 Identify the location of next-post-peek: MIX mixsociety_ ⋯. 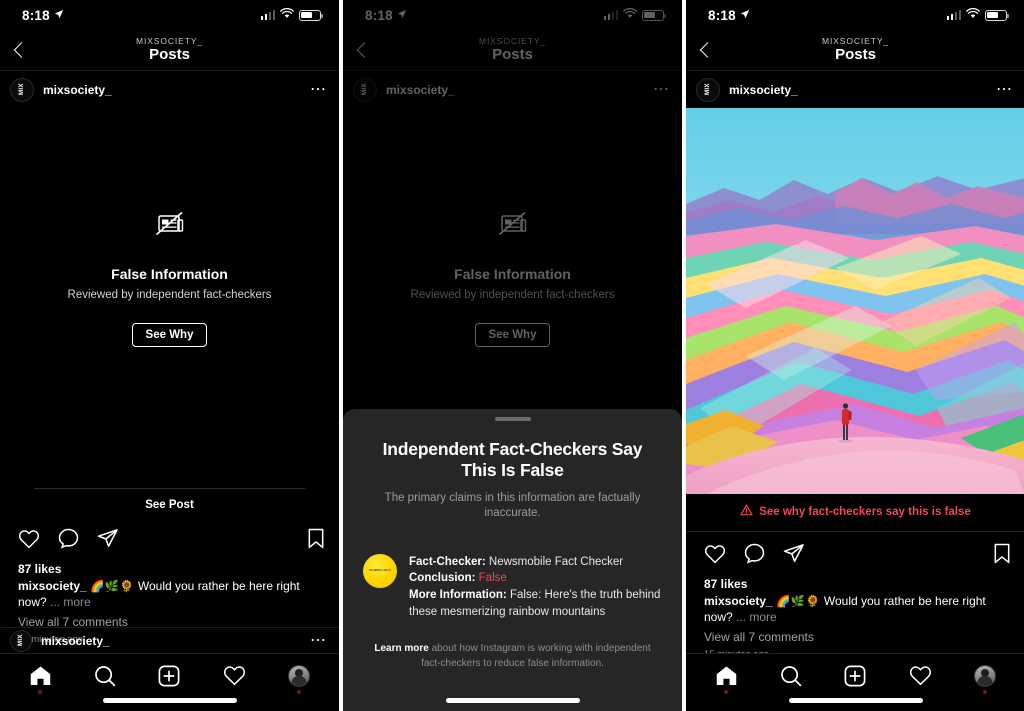
(169, 640).